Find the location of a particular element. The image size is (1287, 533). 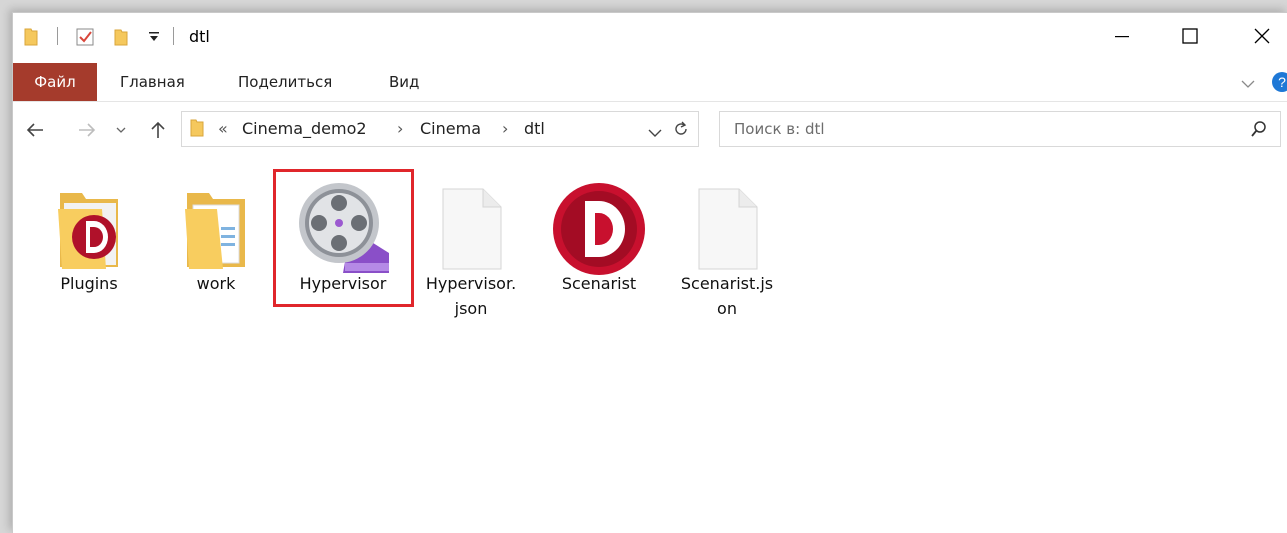

plugins-folder-icon is located at coordinates (89, 229).